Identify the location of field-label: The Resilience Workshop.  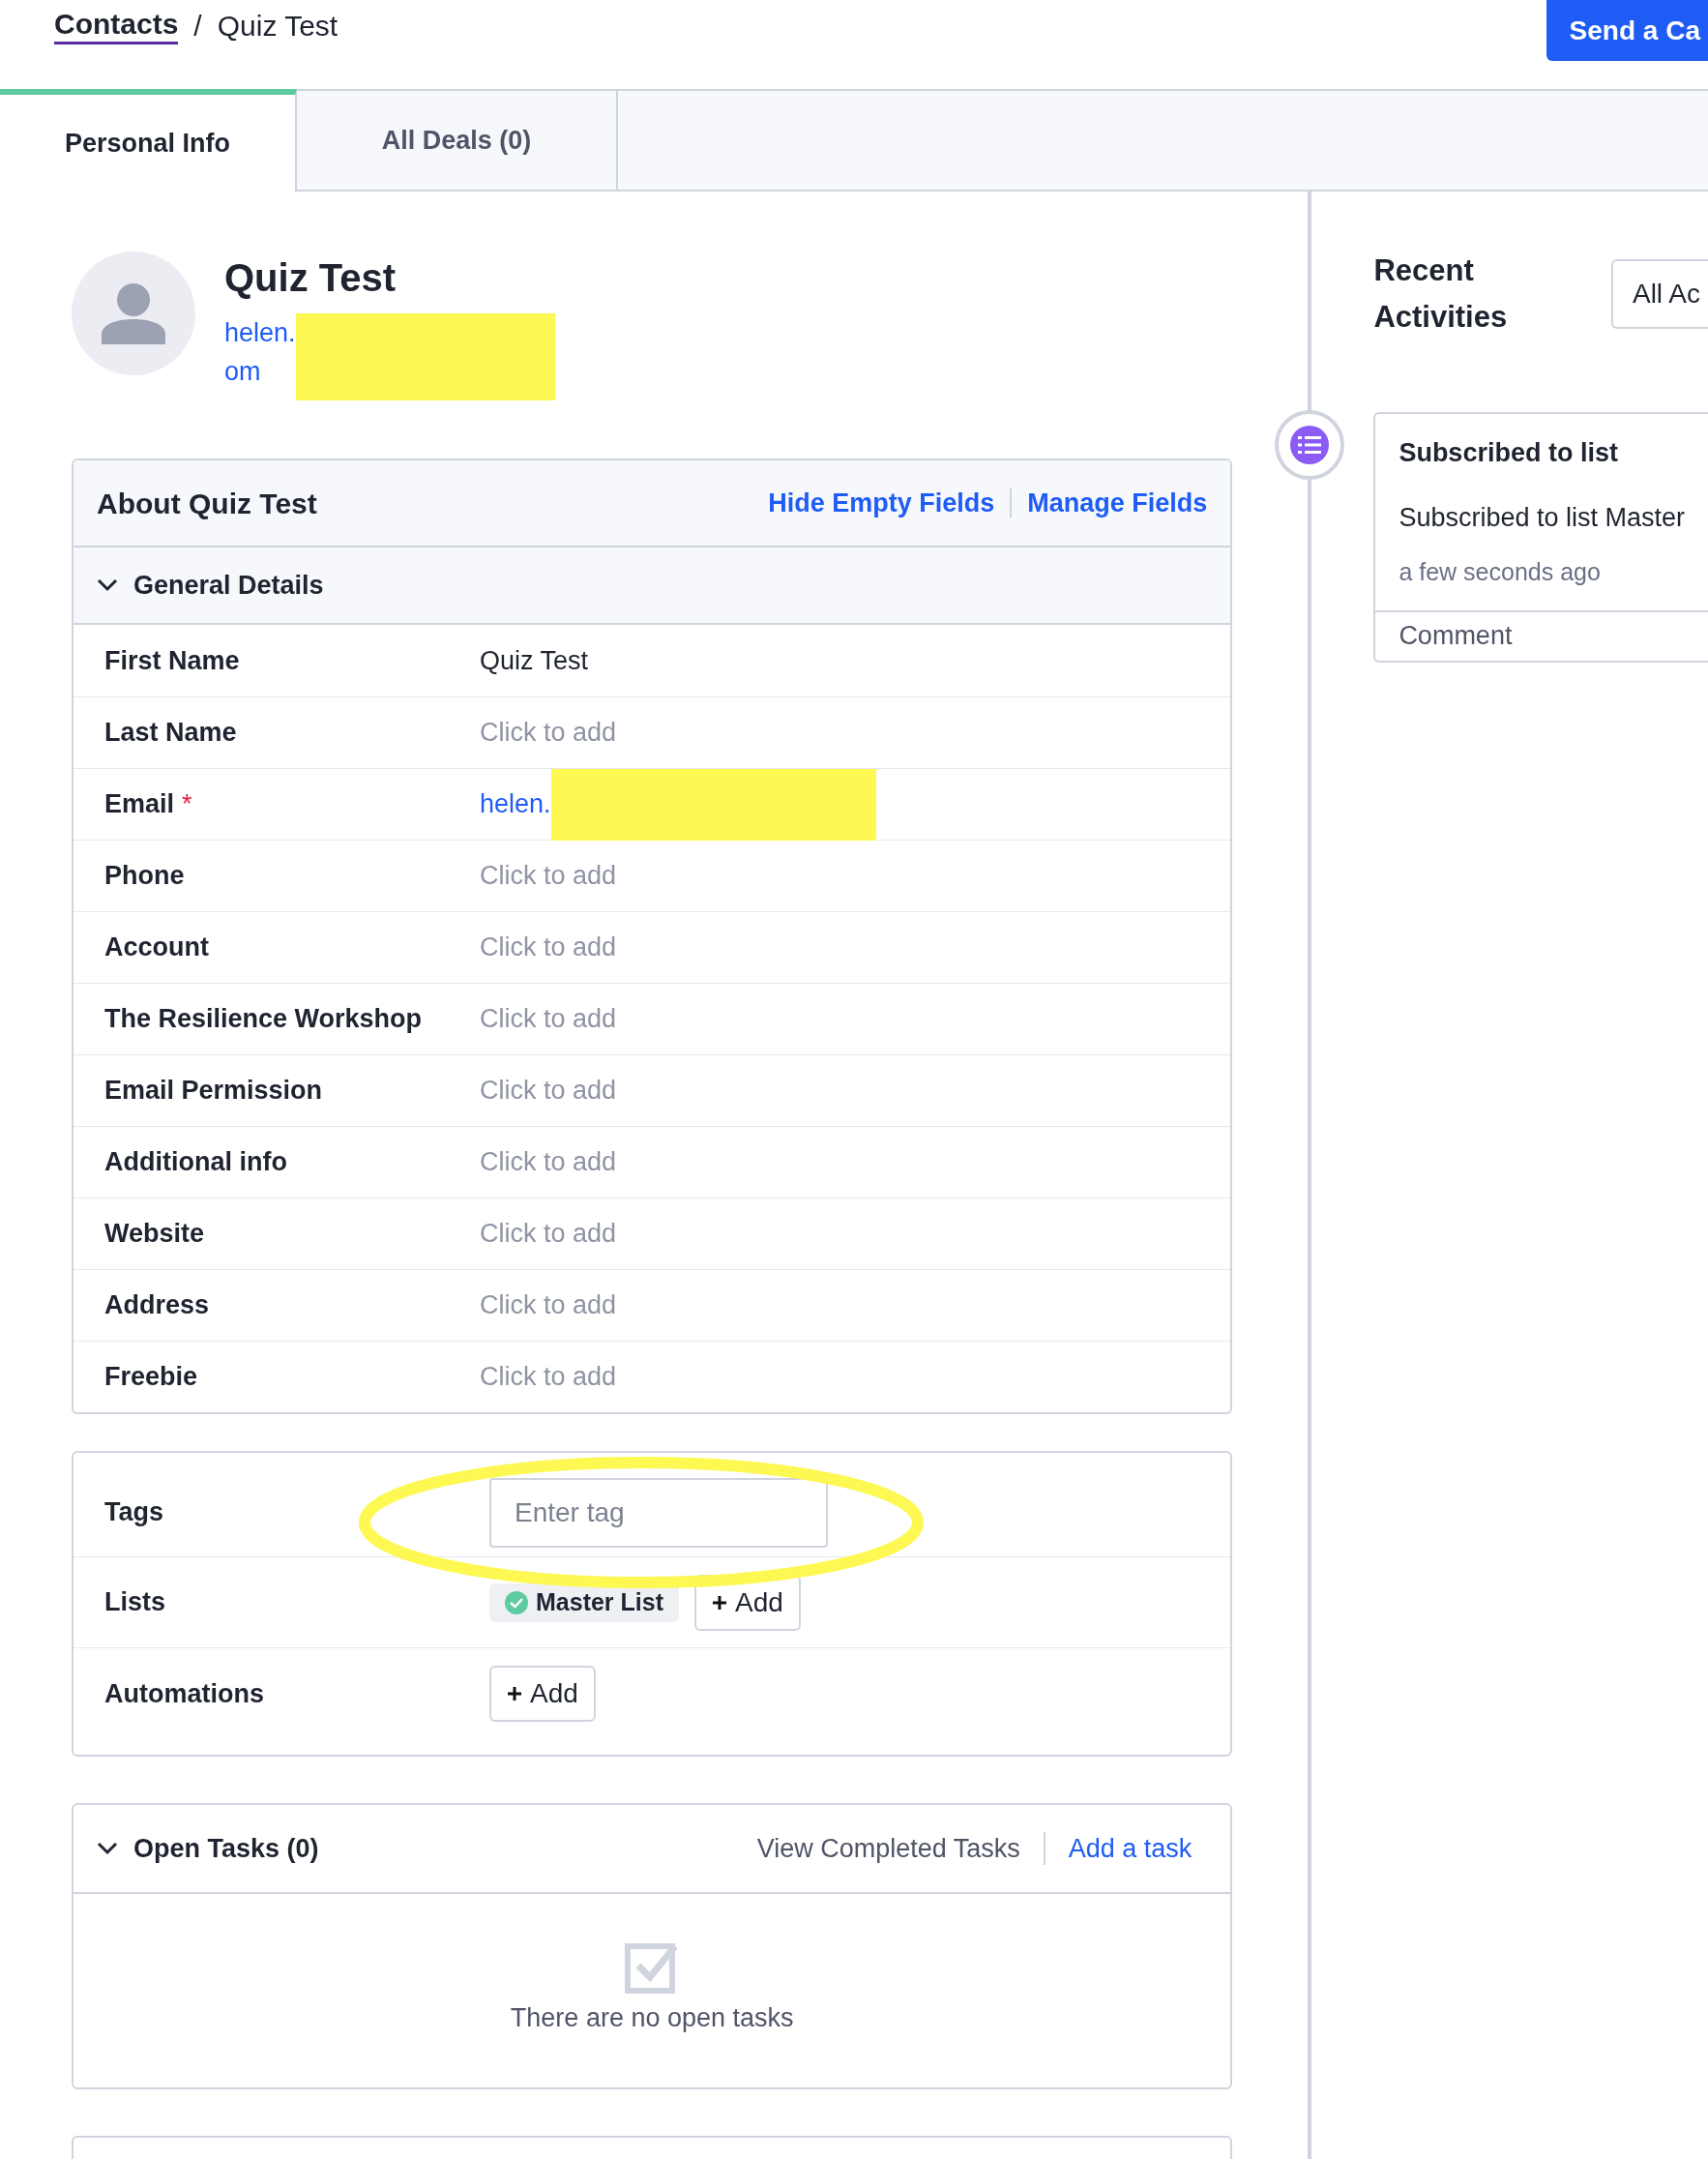
(263, 1019).